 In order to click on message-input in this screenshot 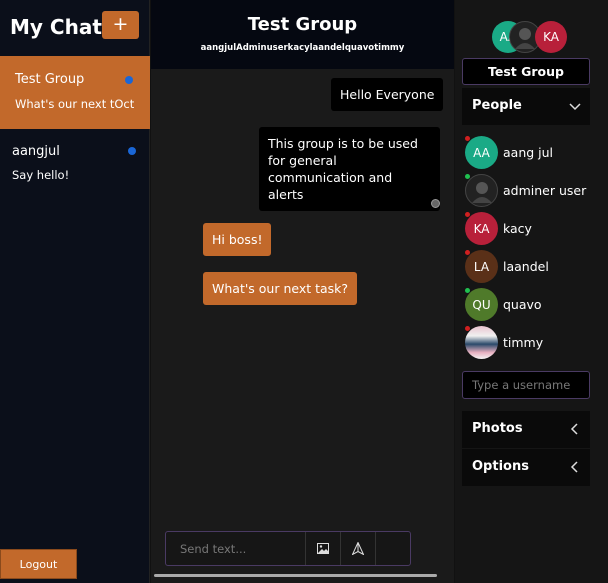, I will do `click(235, 548)`.